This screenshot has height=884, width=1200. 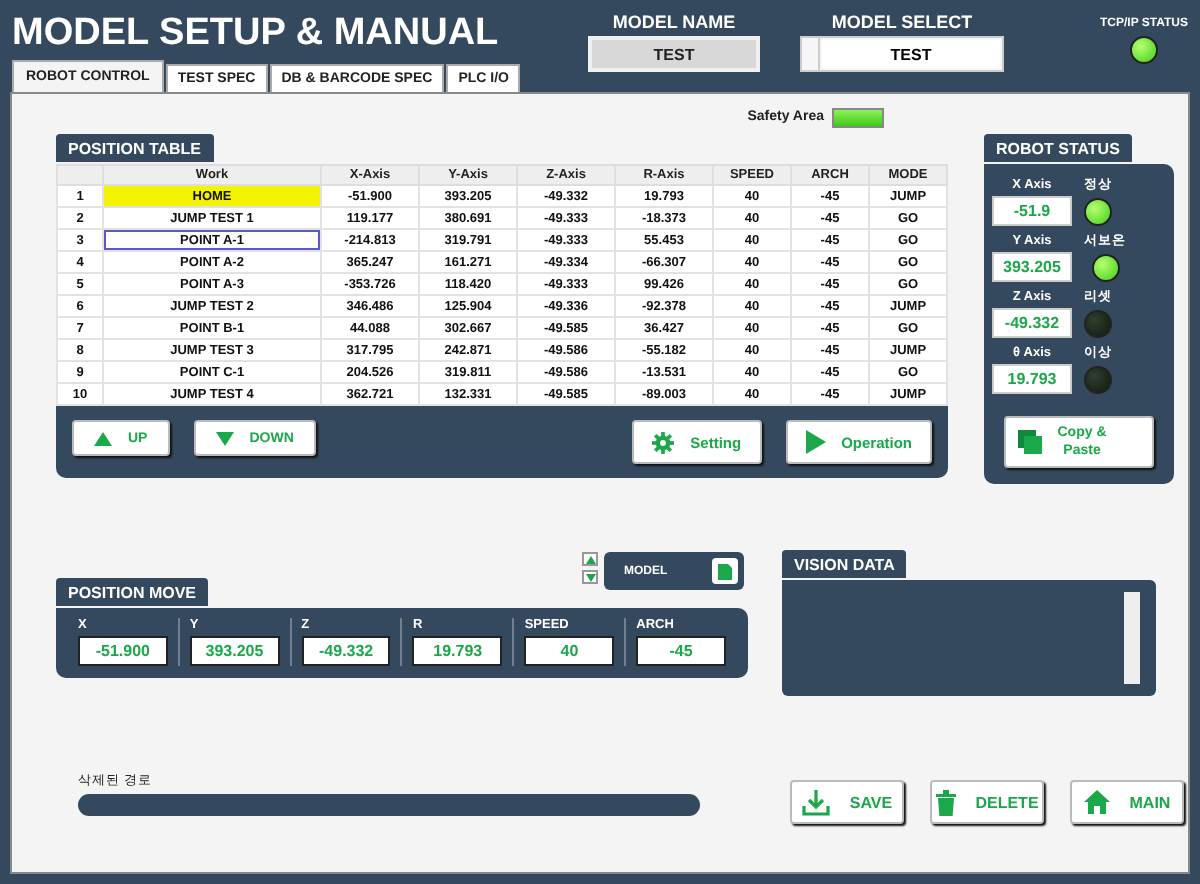 I want to click on panel-title: VISION DATA, so click(x=844, y=564).